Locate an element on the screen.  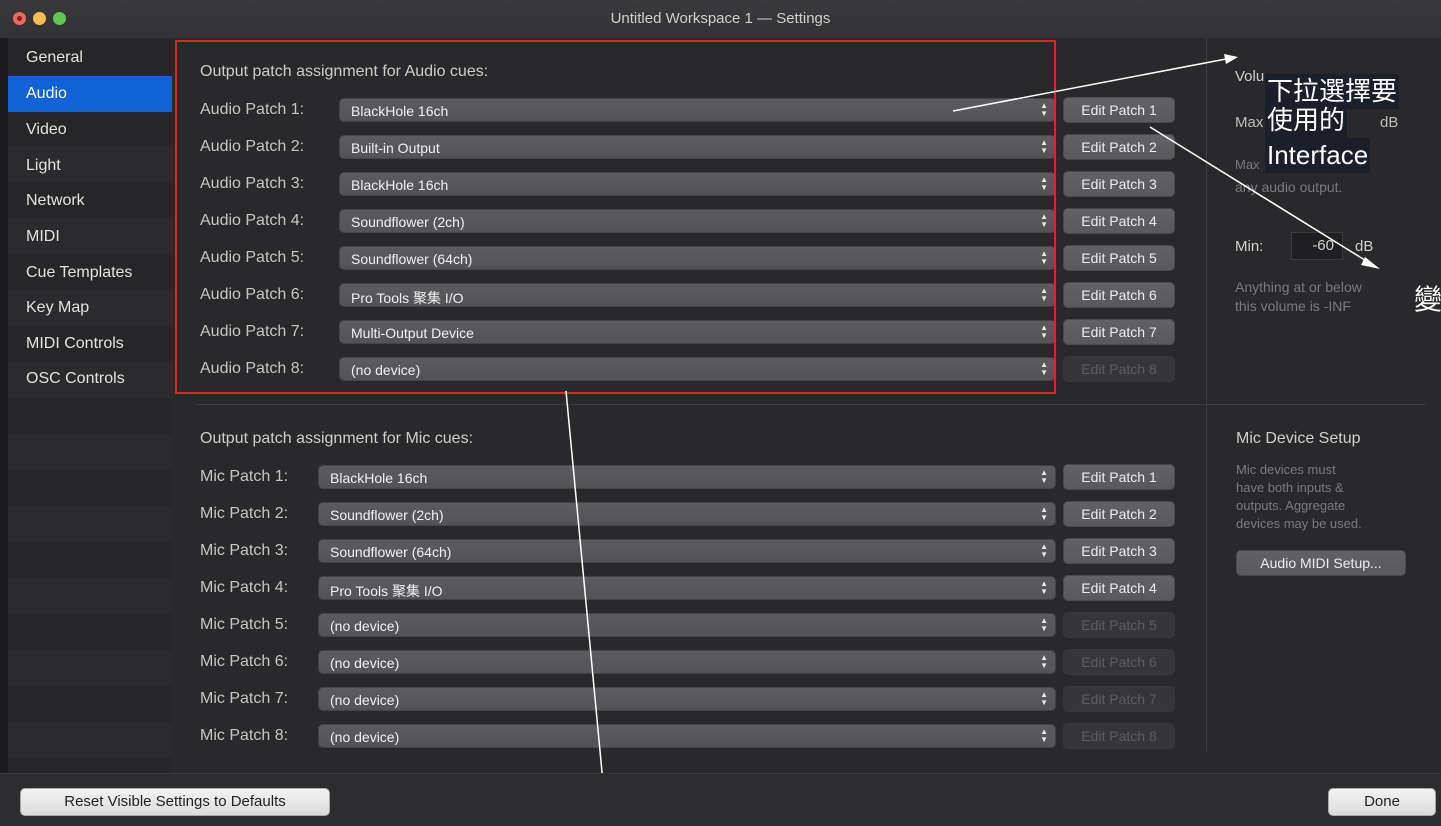
panel-divider is located at coordinates (1206, 394).